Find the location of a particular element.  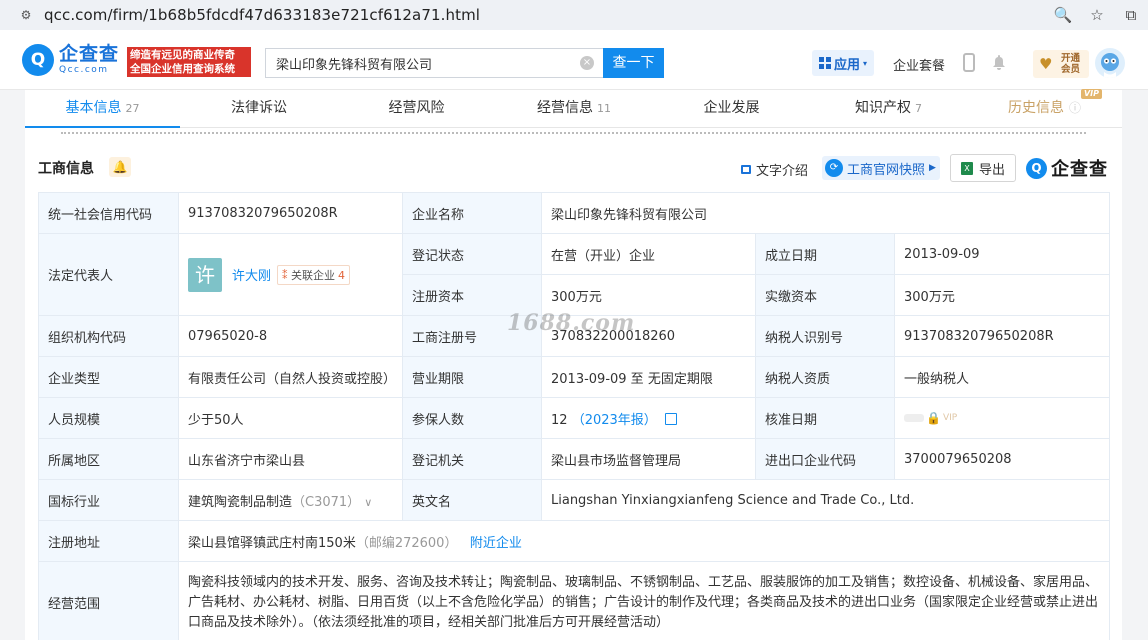

taxpayer-qual-label: 纳税人资质 is located at coordinates (825, 377).